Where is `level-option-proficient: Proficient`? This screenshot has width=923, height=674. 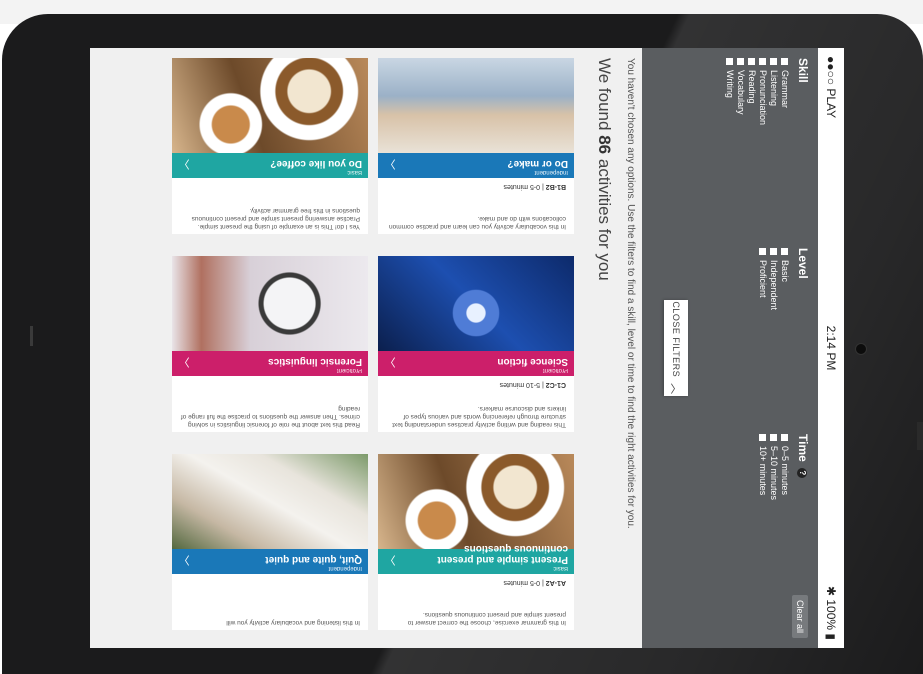 level-option-proficient: Proficient is located at coordinates (762, 279).